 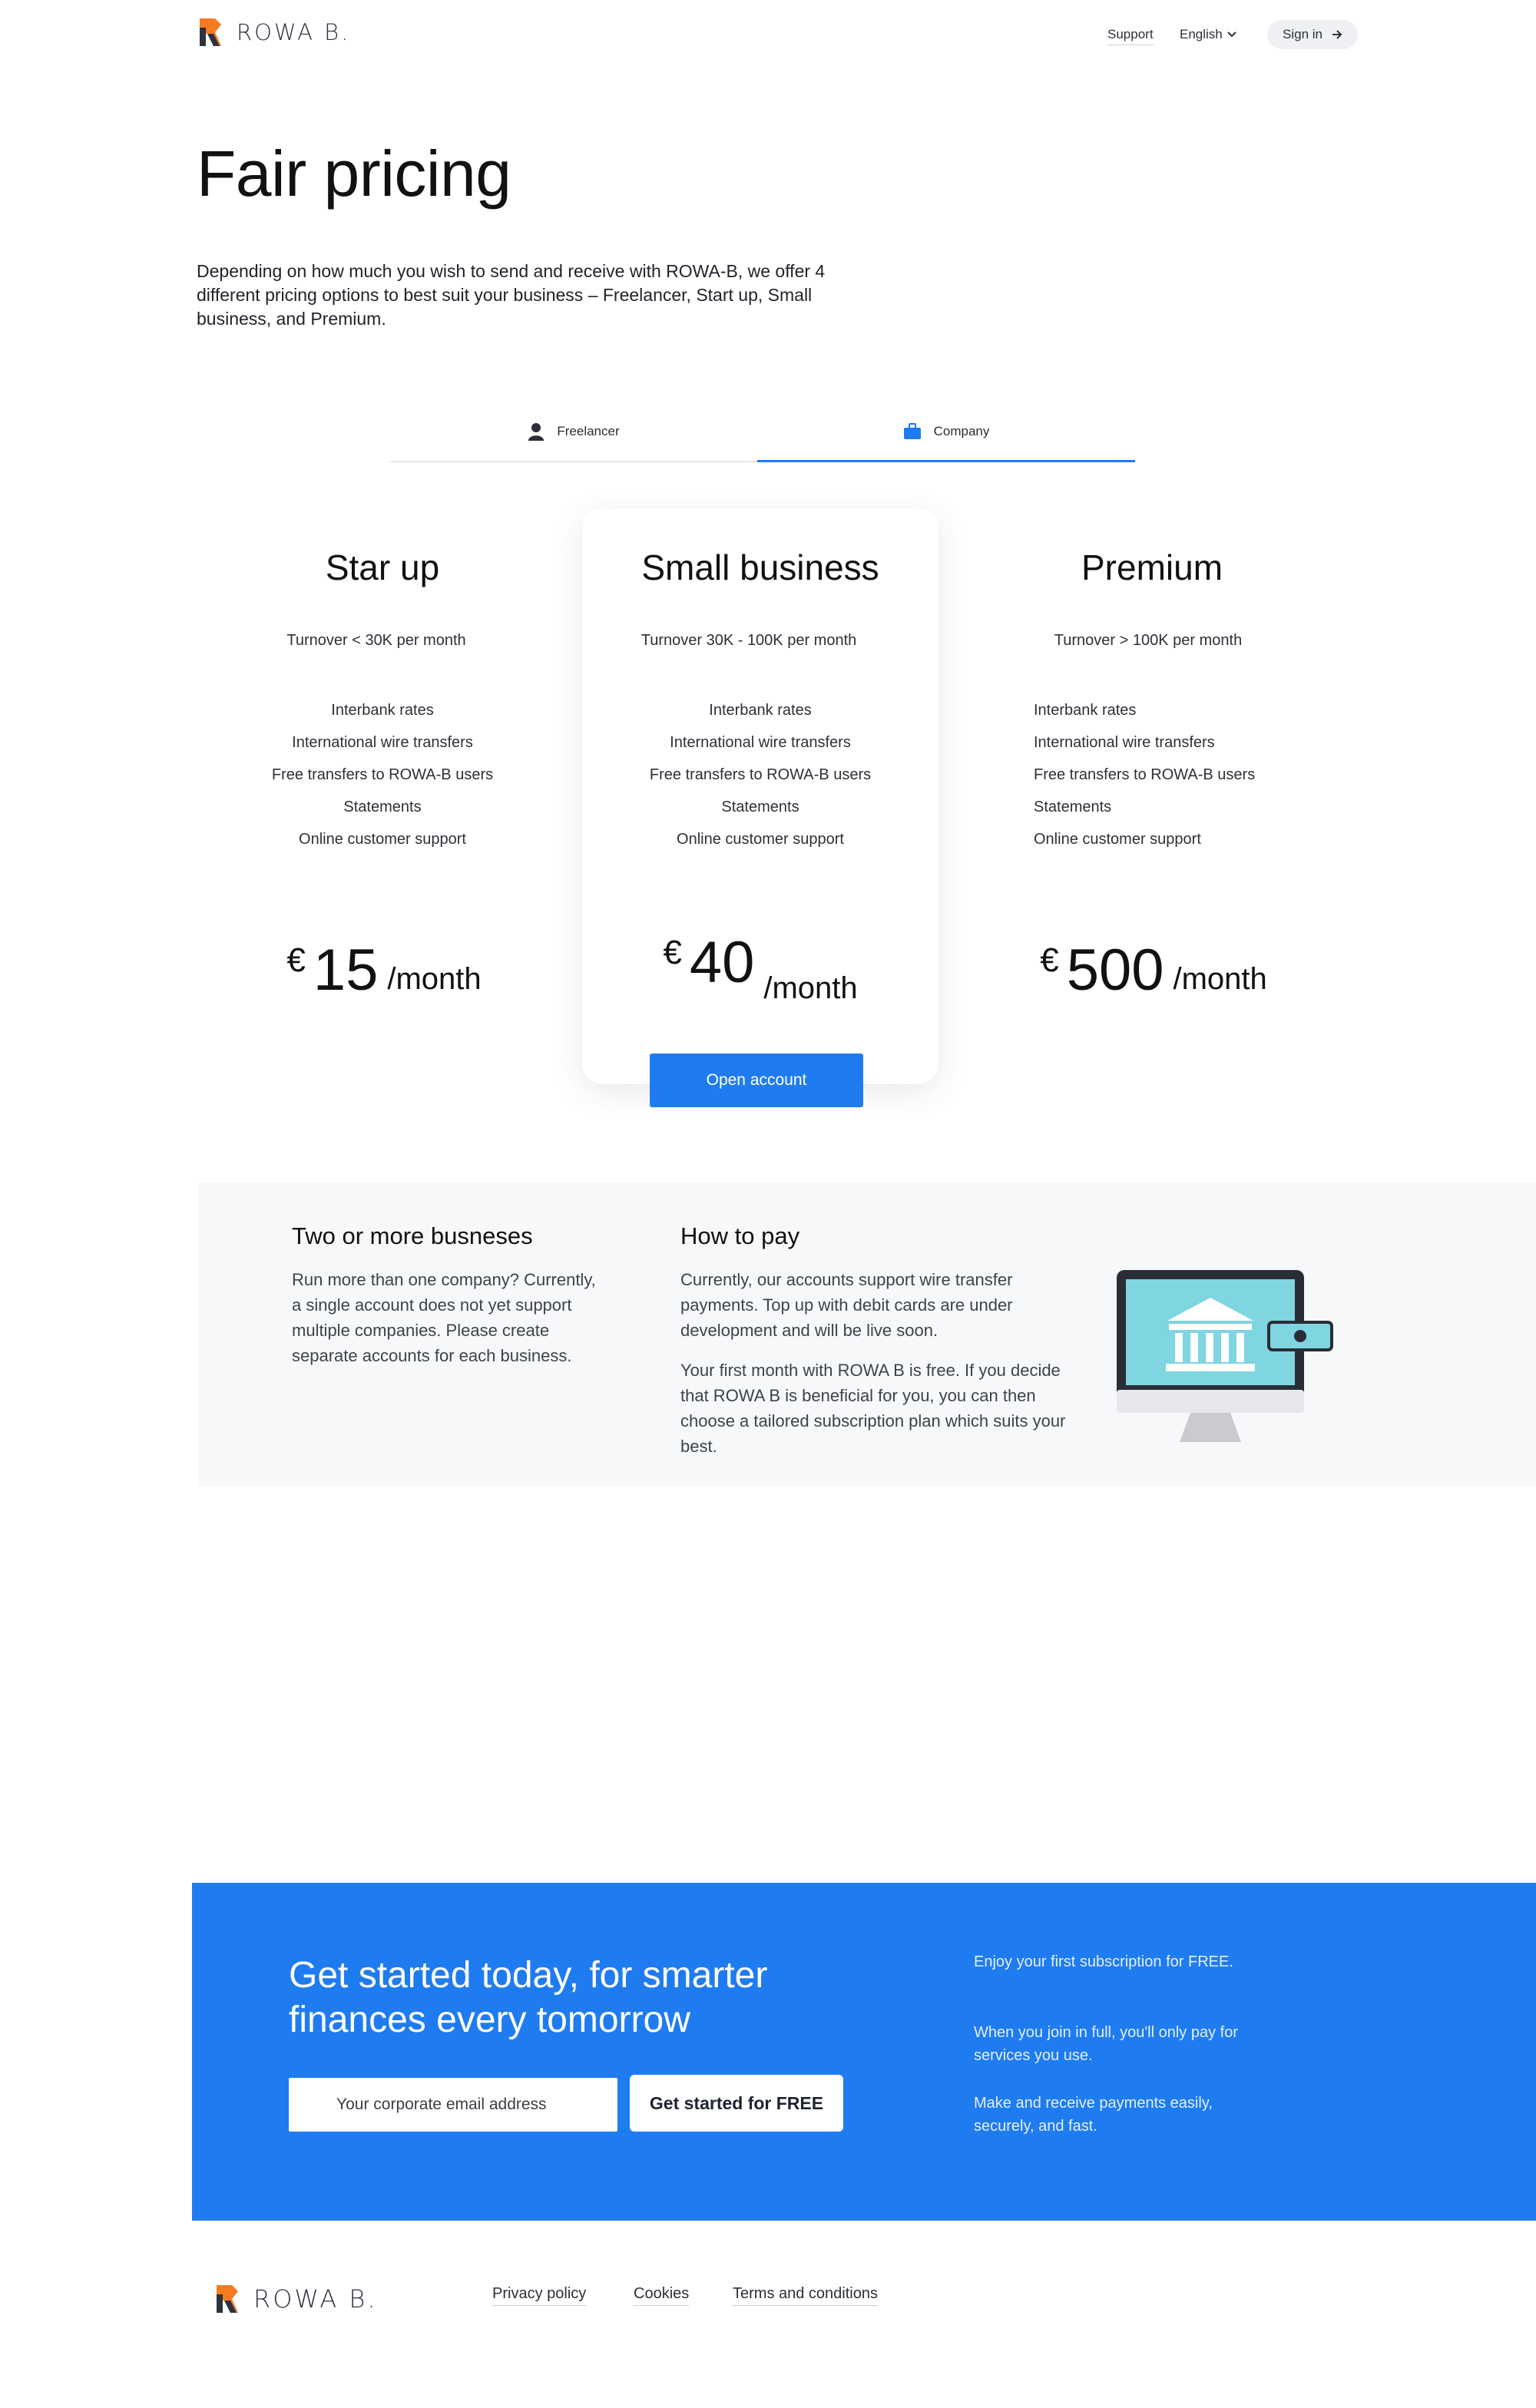 I want to click on price-amount: 500, so click(x=1115, y=971).